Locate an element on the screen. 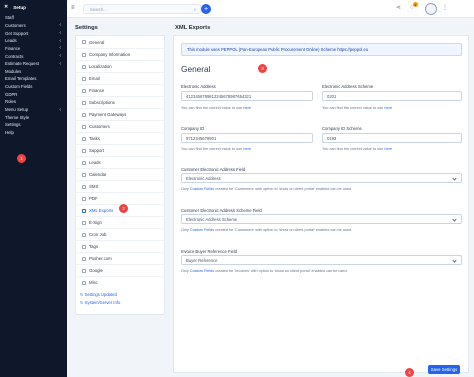  settings-menu-item-tasks: Tasks is located at coordinates (120, 138).